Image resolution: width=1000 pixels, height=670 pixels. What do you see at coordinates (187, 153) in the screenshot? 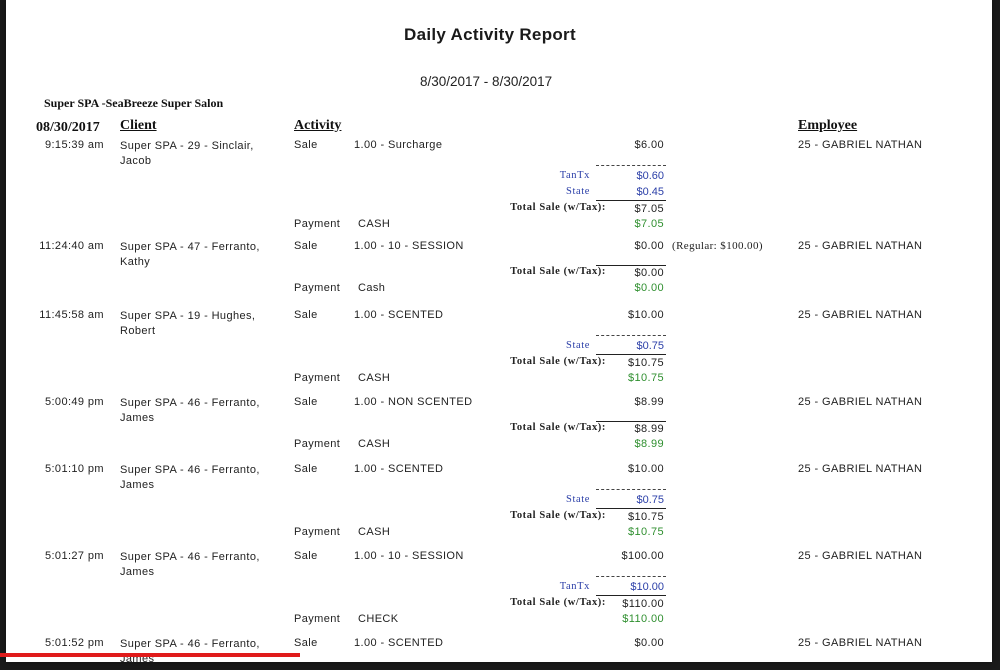
I see `client-name: Super SPA - 29 - Sinclair, Jacob` at bounding box center [187, 153].